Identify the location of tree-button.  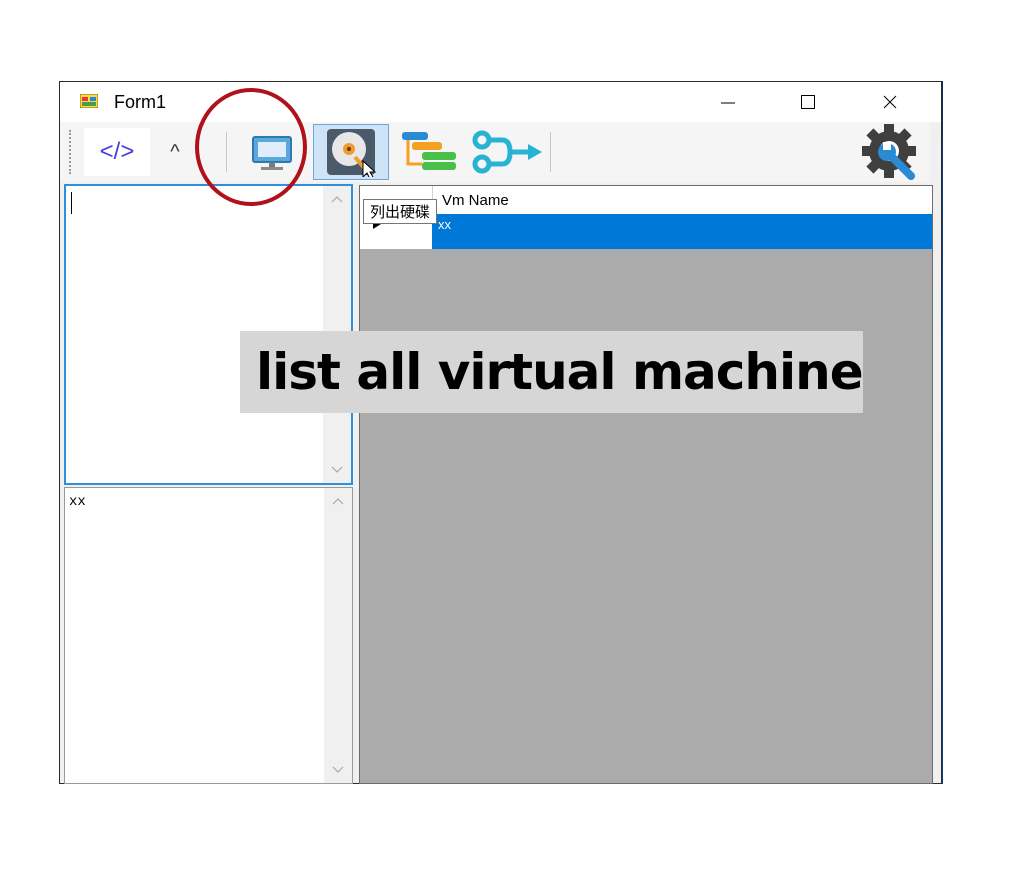
(432, 152).